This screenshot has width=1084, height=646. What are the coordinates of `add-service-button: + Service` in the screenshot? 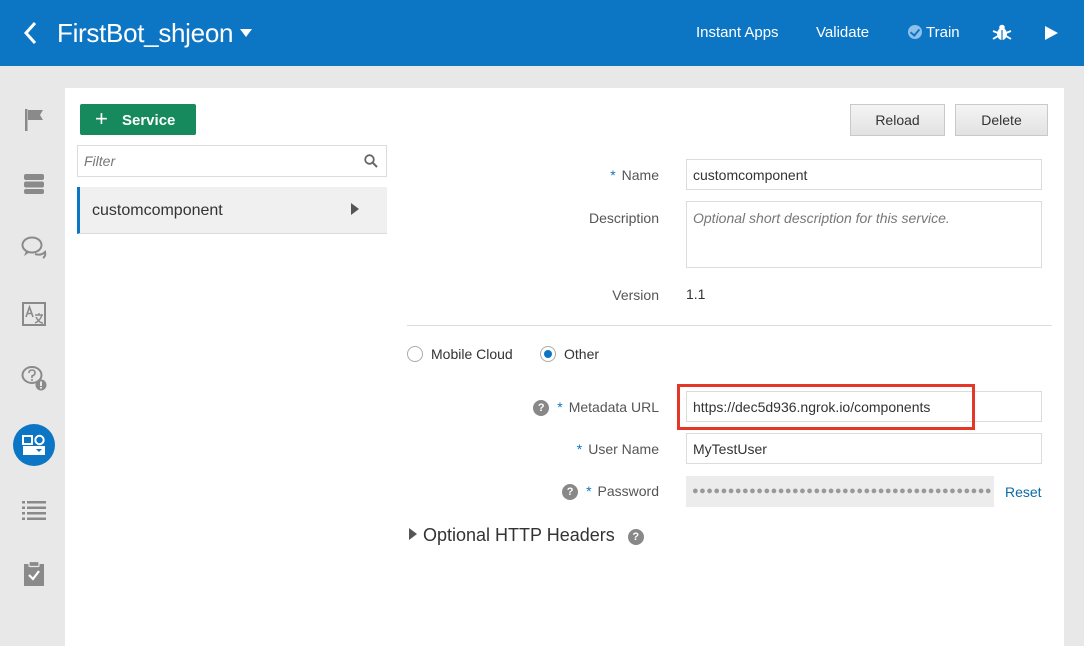 It's located at (138, 119).